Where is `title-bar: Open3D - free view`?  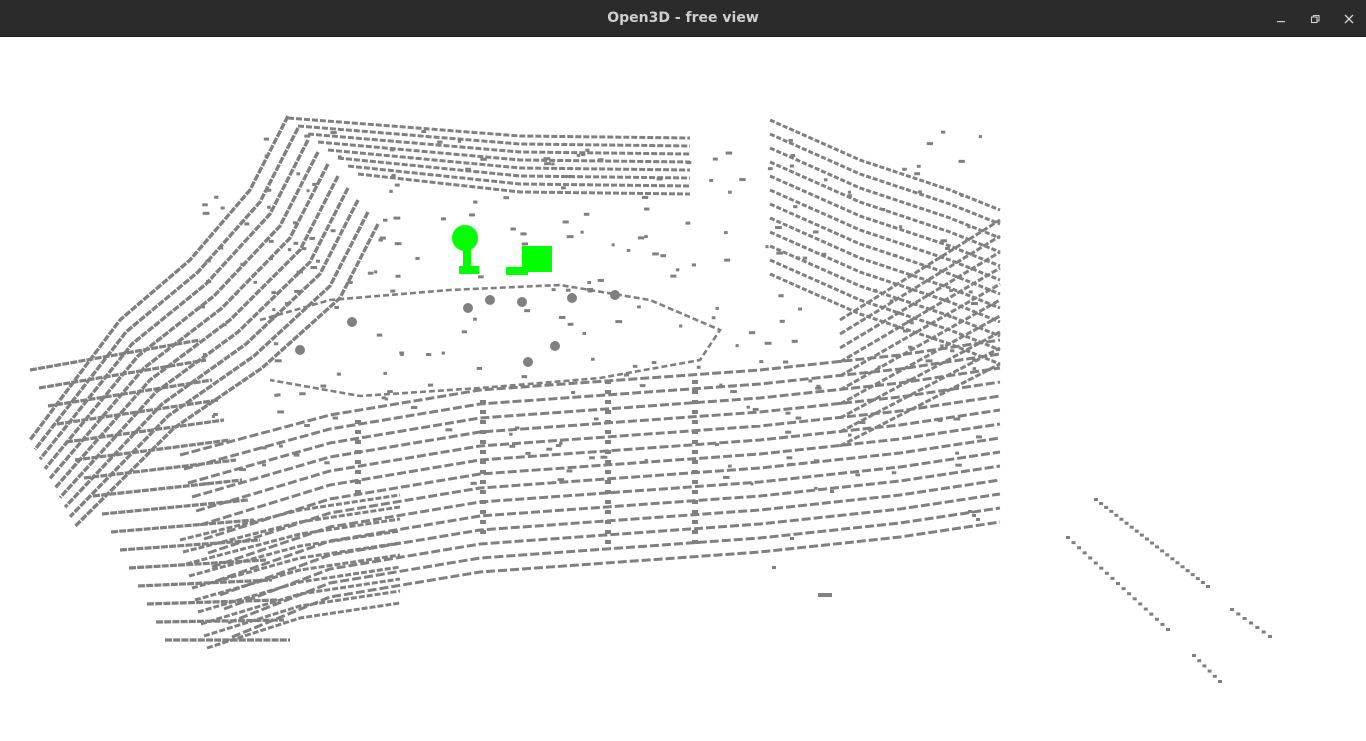 title-bar: Open3D - free view is located at coordinates (683, 18).